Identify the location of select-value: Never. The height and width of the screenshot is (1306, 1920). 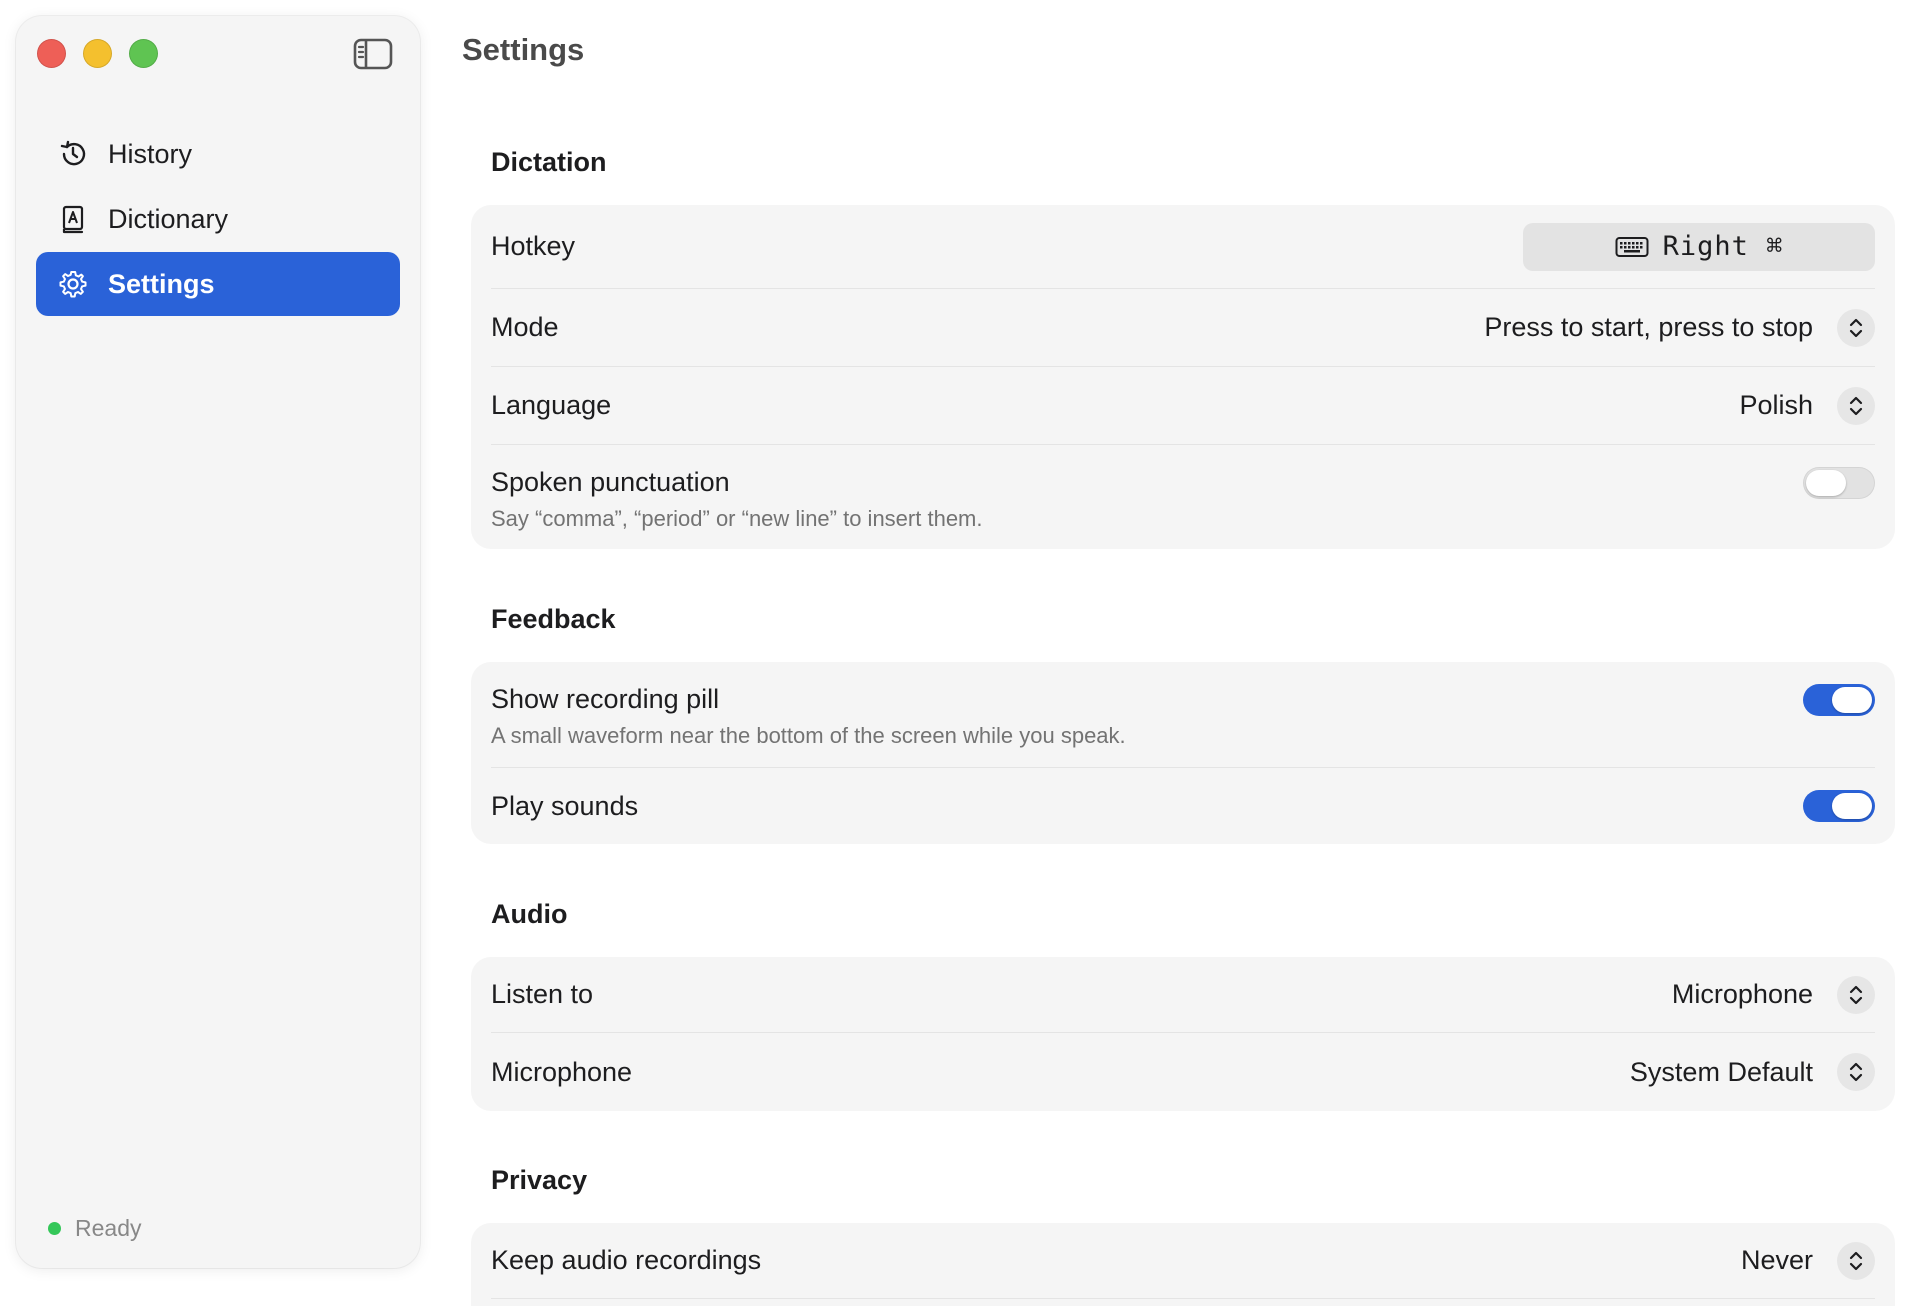
(1776, 1260).